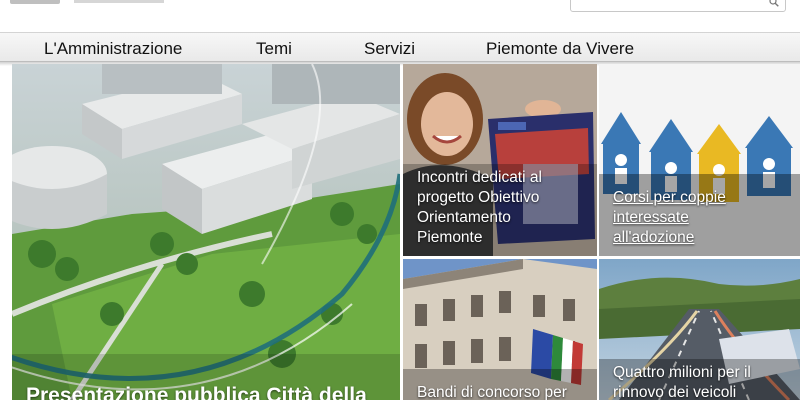  I want to click on caption-line: Incontri dedicati al, so click(479, 177).